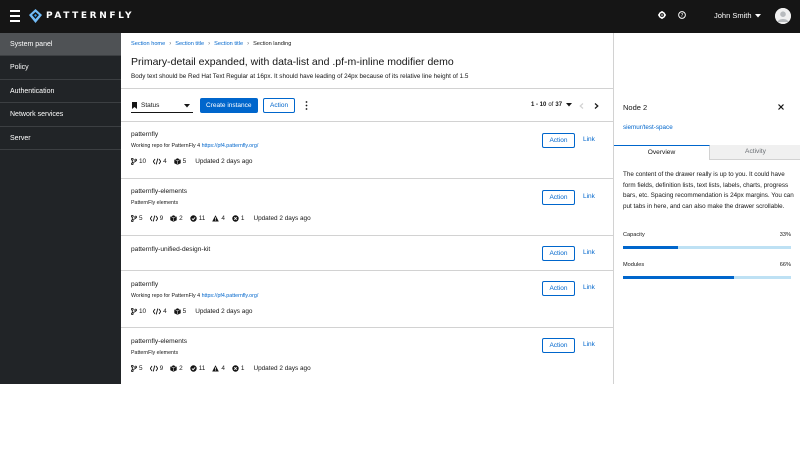 The width and height of the screenshot is (800, 450). What do you see at coordinates (279, 105) in the screenshot?
I see `action-button: Action` at bounding box center [279, 105].